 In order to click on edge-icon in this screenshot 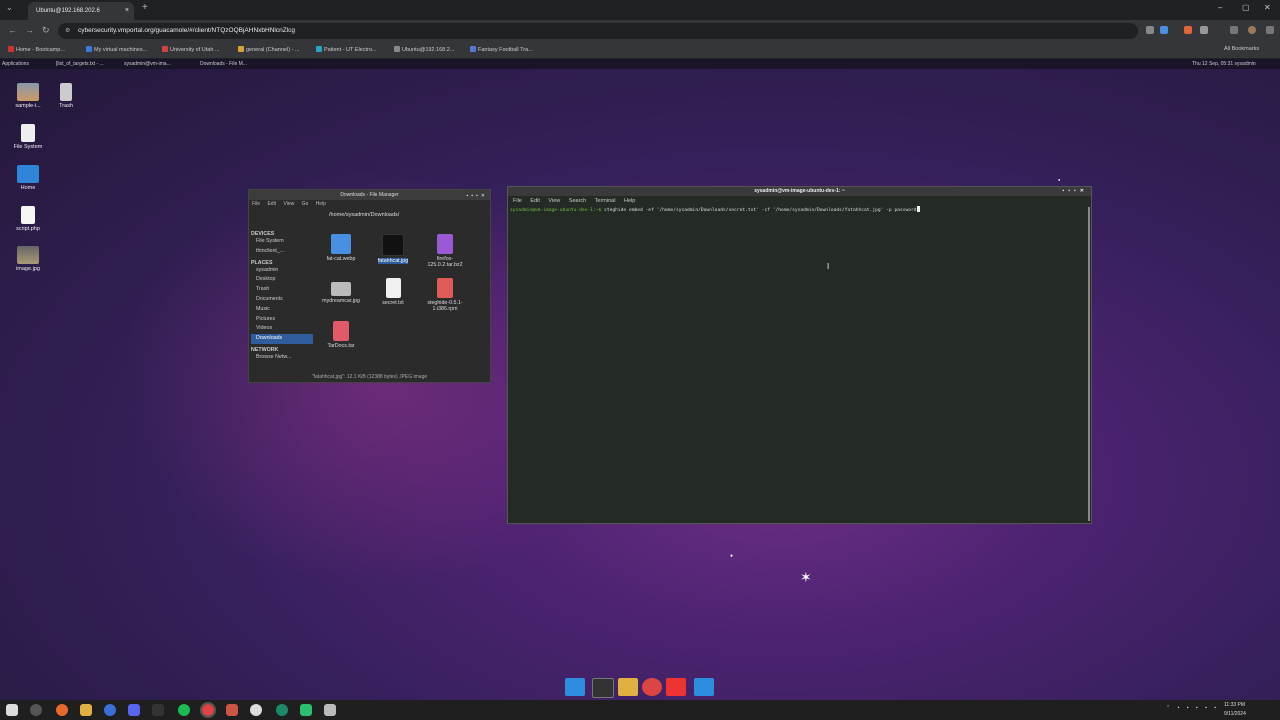, I will do `click(282, 710)`.